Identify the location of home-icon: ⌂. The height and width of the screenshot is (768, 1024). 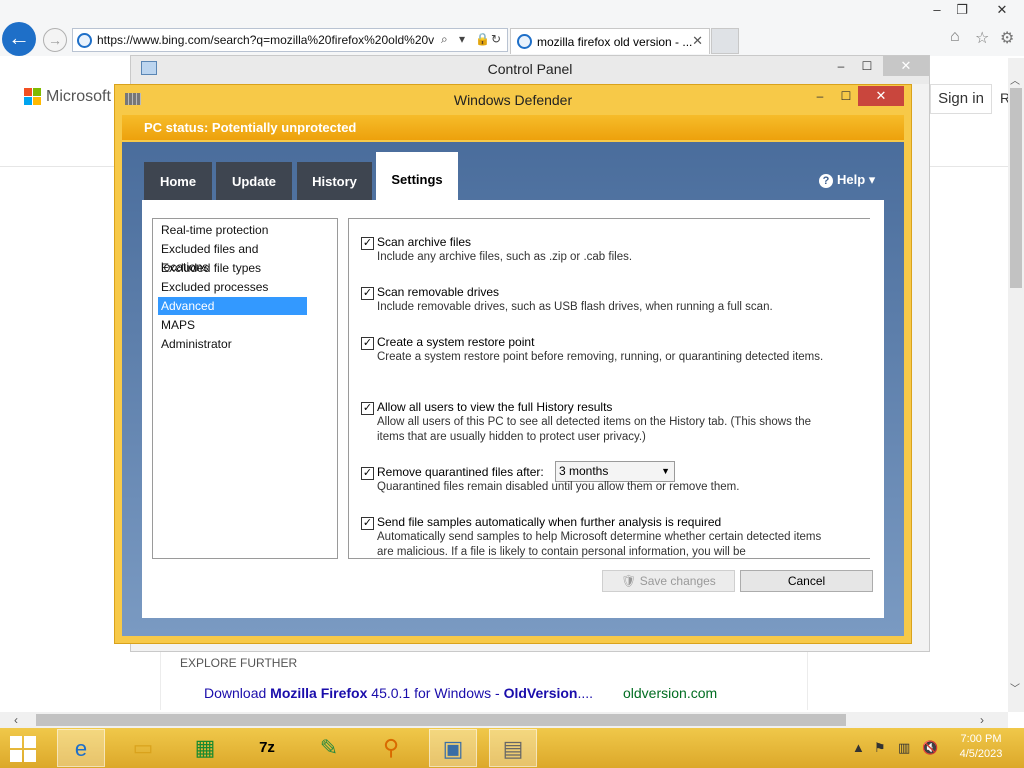
(955, 37).